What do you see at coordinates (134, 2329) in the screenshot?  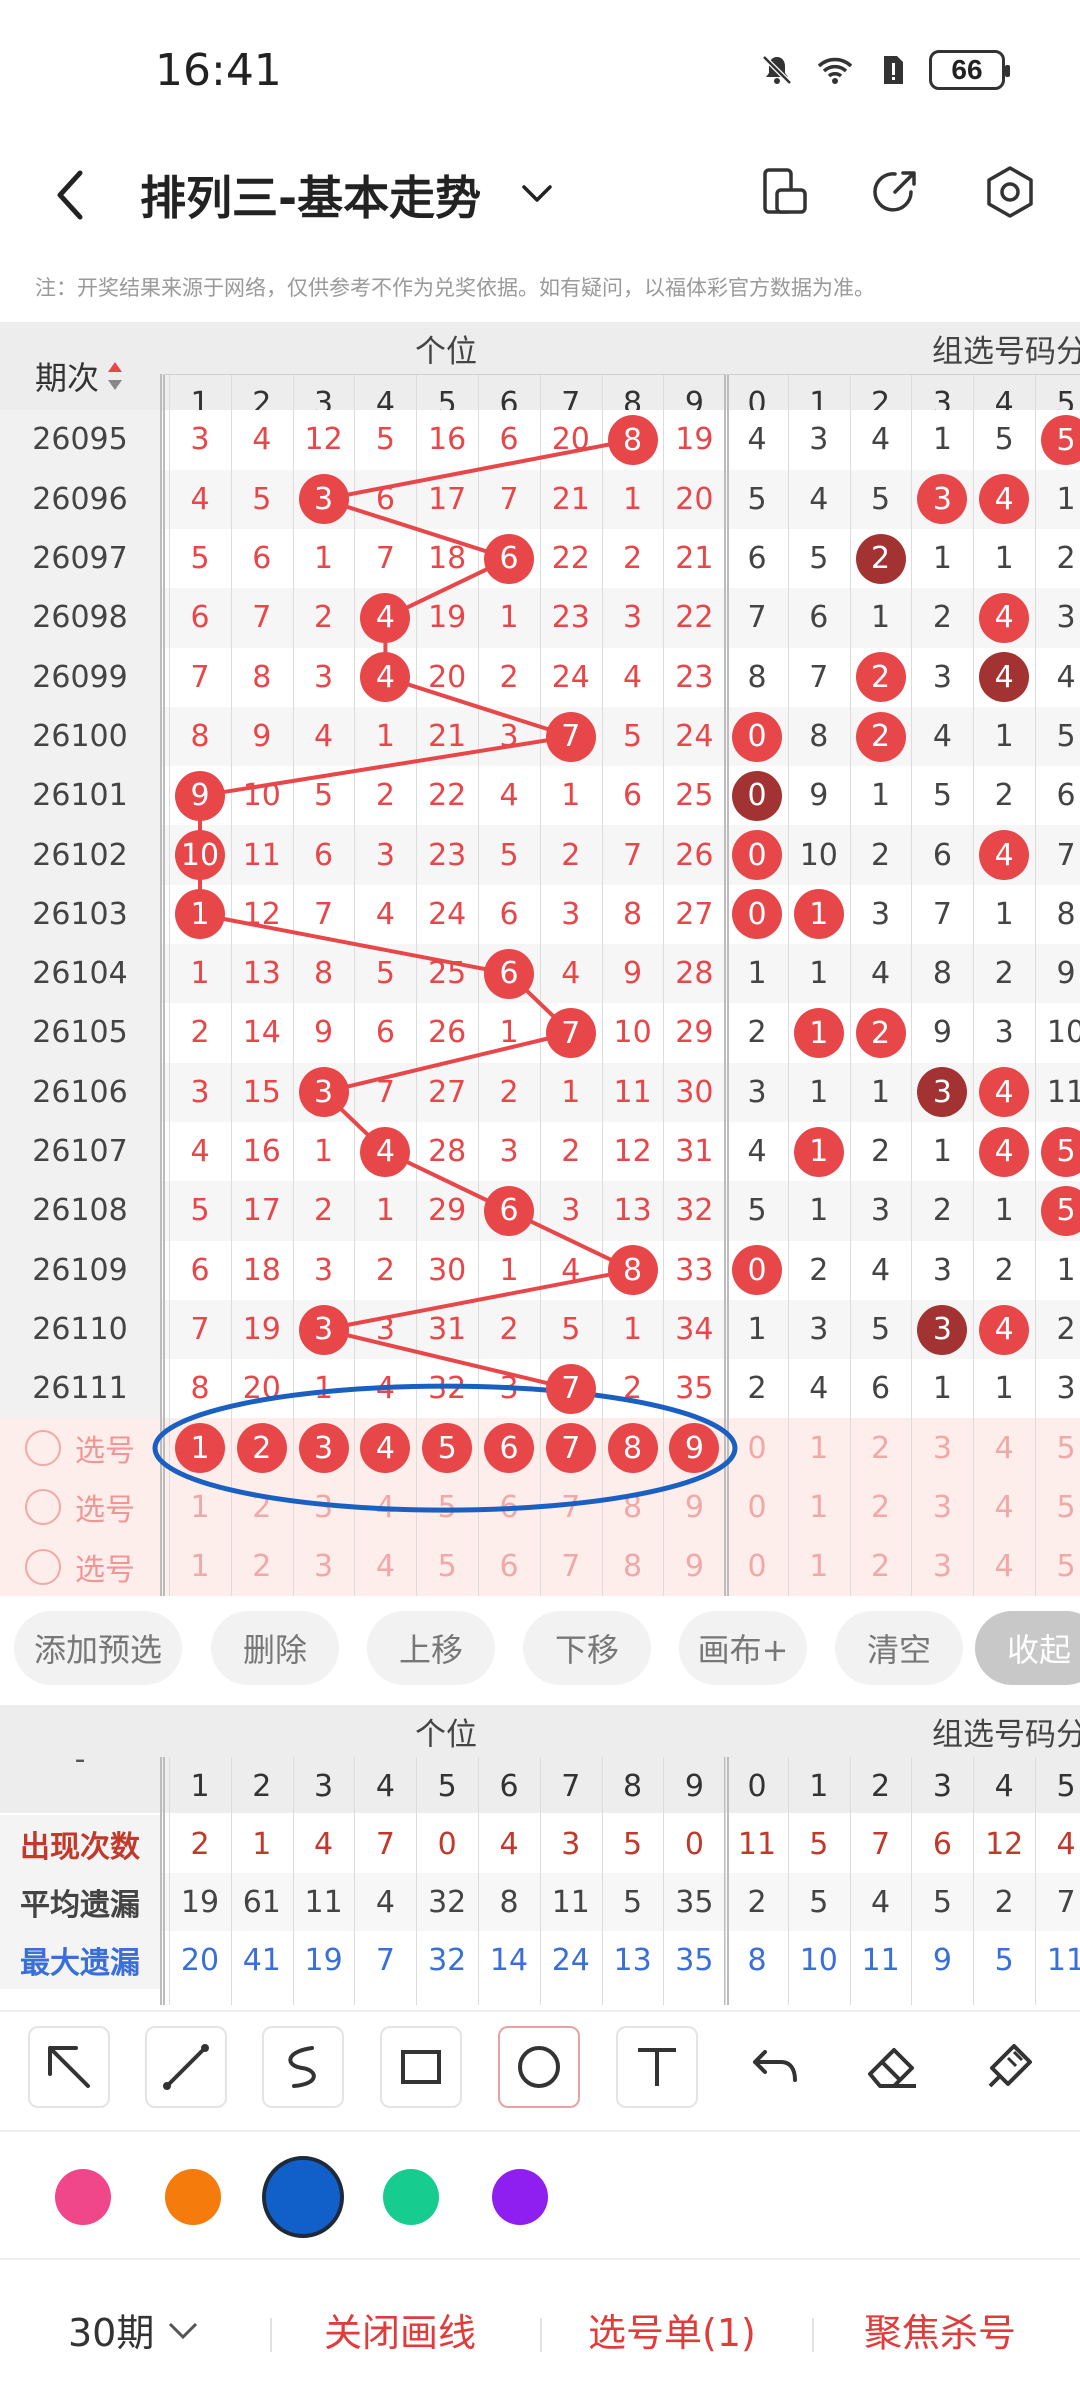 I see `period-select: 30期` at bounding box center [134, 2329].